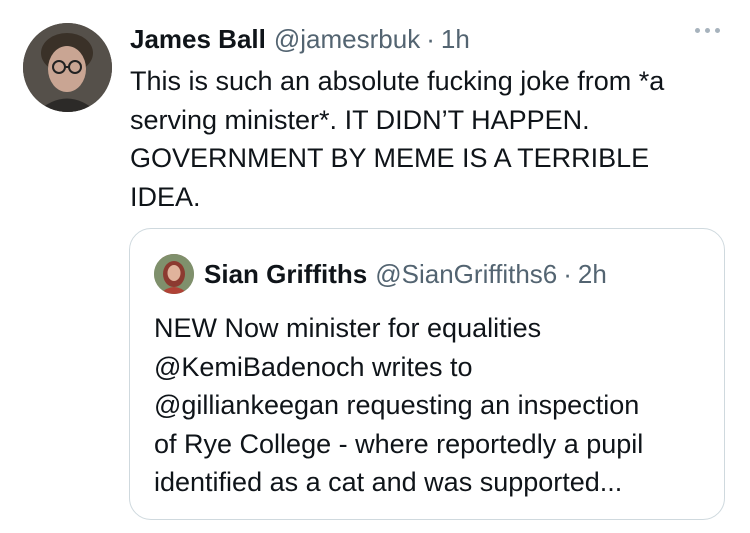 Image resolution: width=750 pixels, height=533 pixels. I want to click on quoted-author-name: Sian Griffiths, so click(285, 274).